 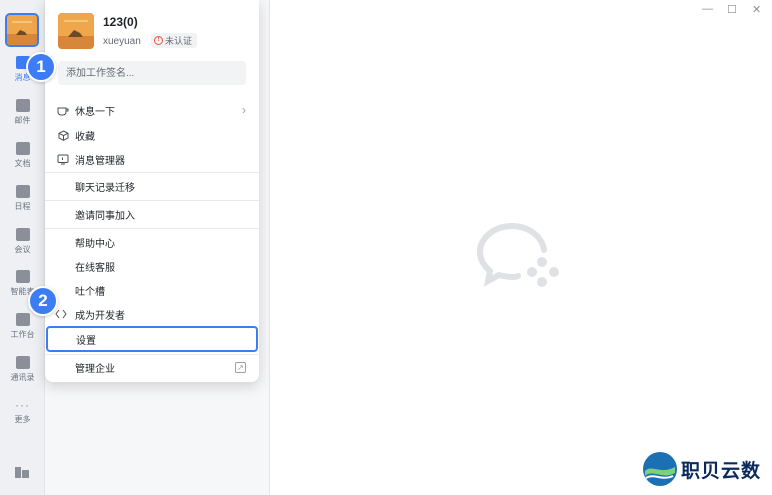 I want to click on workbench-icon, so click(x=22, y=319).